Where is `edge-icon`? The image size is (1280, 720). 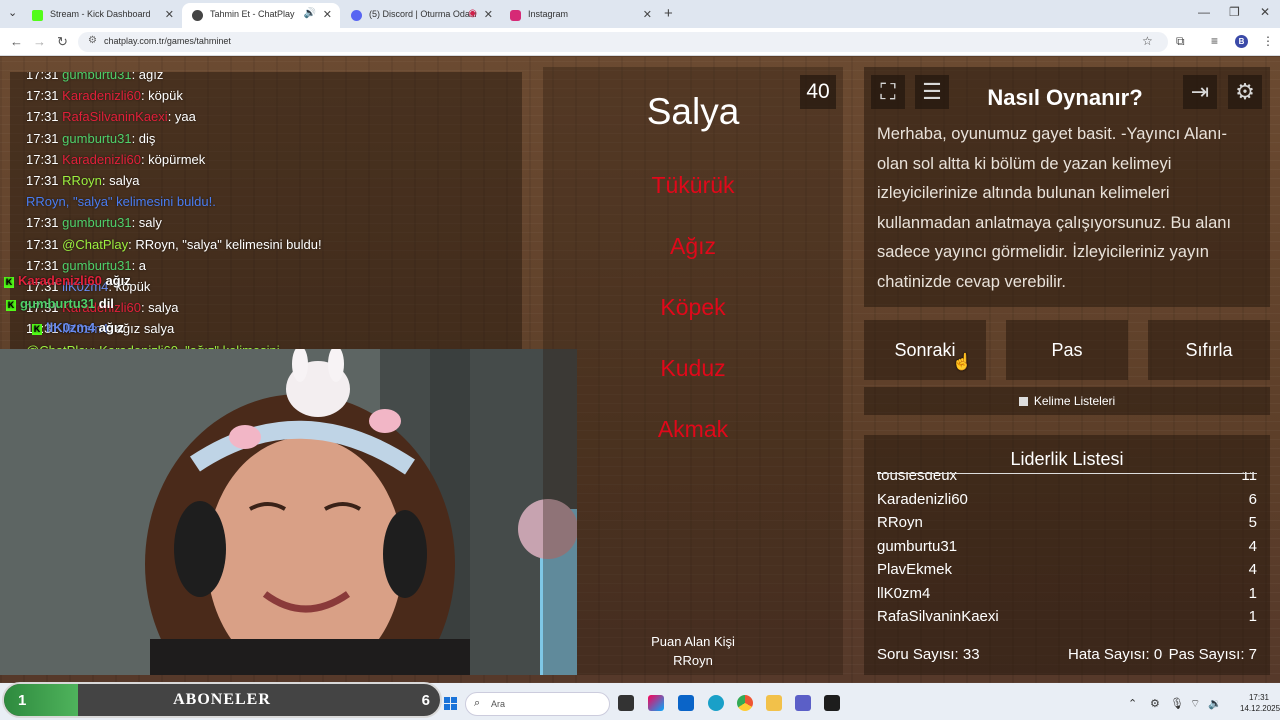
edge-icon is located at coordinates (716, 703).